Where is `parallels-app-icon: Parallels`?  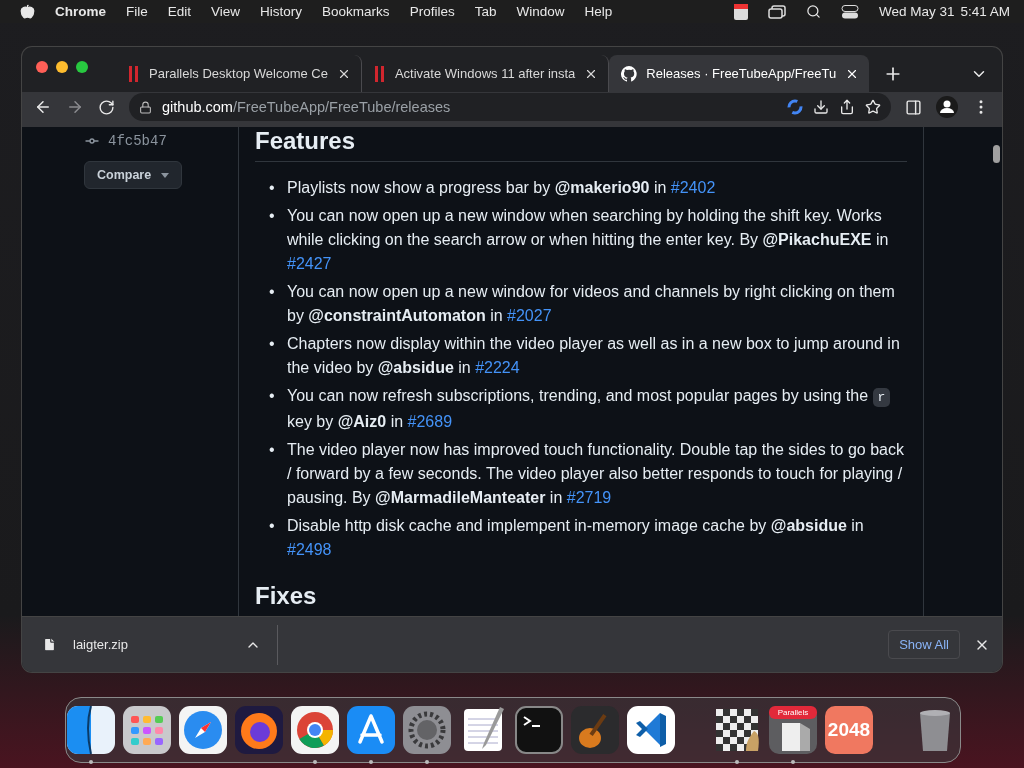
parallels-app-icon: Parallels is located at coordinates (793, 730).